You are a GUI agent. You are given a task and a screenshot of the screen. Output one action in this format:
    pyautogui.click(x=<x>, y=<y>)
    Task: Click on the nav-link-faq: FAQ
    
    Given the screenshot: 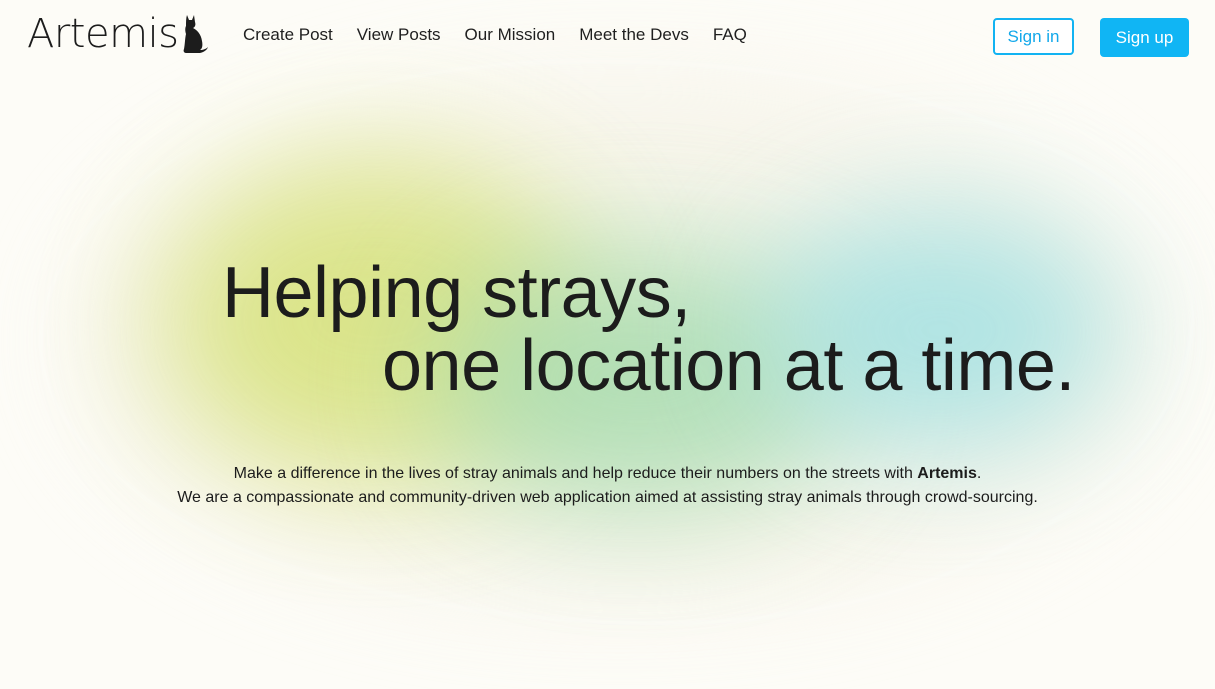 What is the action you would take?
    pyautogui.click(x=730, y=35)
    